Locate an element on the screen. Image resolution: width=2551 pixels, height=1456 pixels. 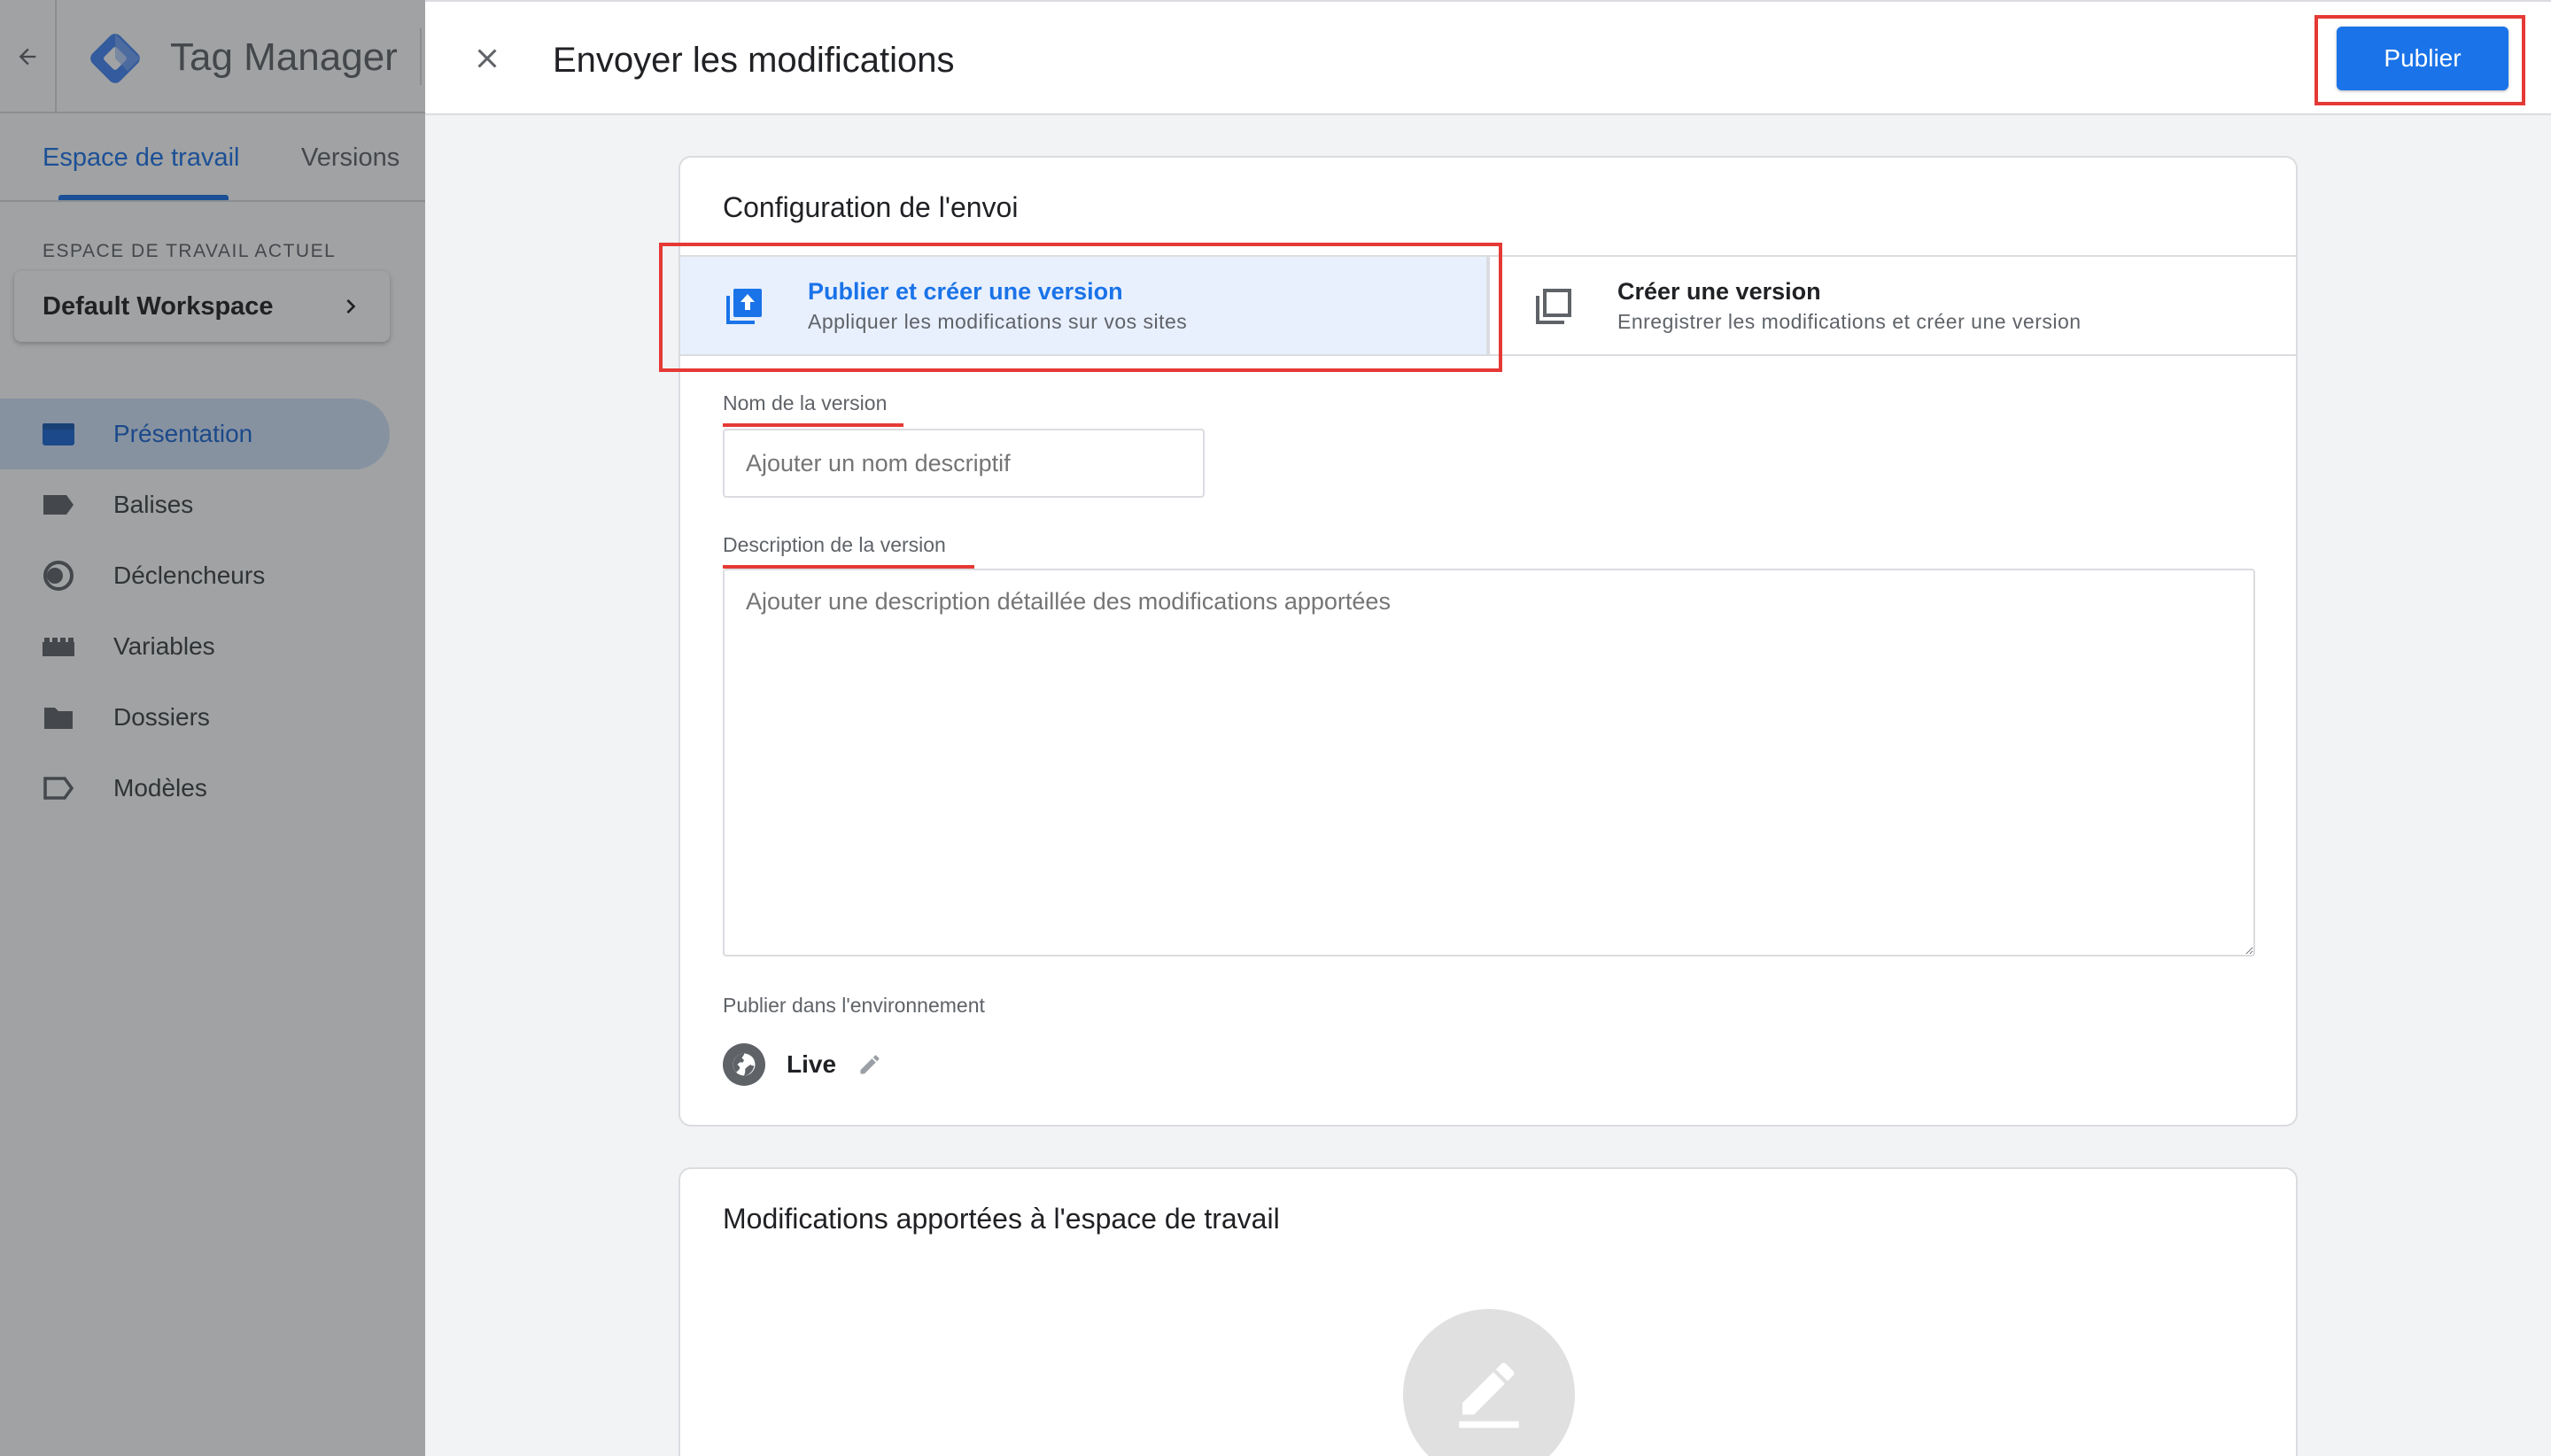
empty-state-illustration is located at coordinates (1489, 1383).